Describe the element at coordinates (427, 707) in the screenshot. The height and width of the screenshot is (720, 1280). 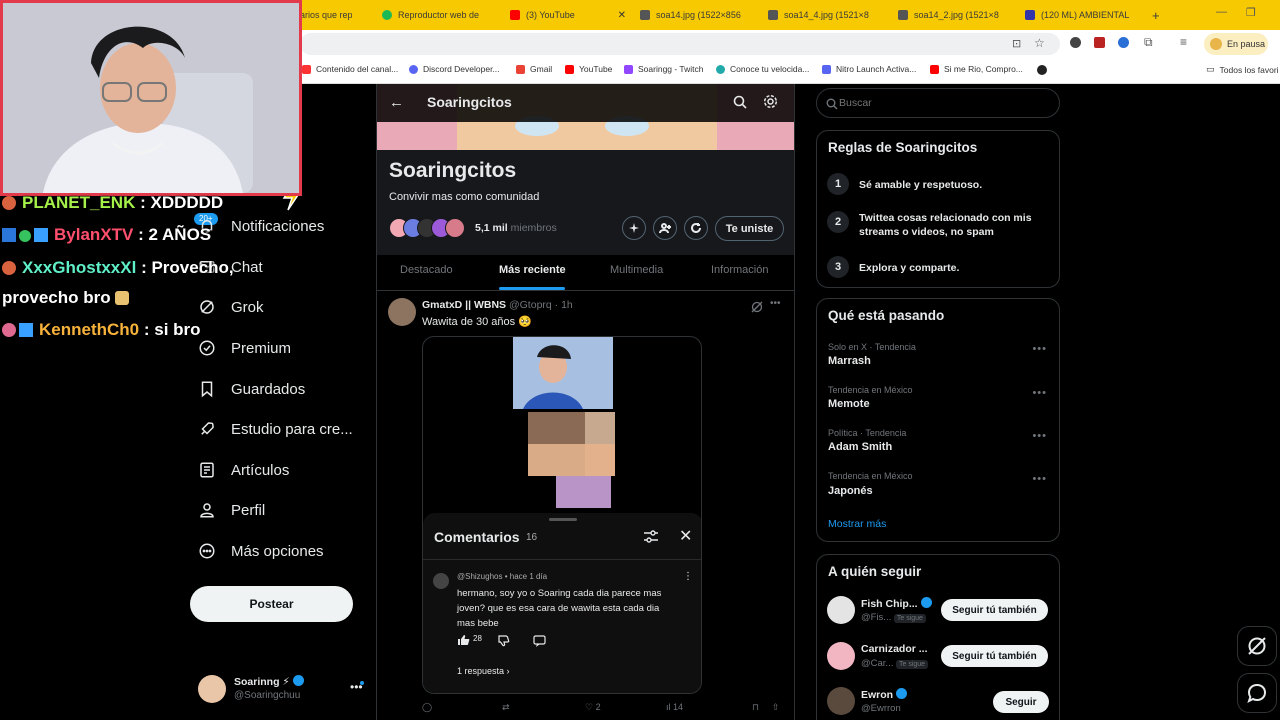
I see `reply-button: ◯` at that location.